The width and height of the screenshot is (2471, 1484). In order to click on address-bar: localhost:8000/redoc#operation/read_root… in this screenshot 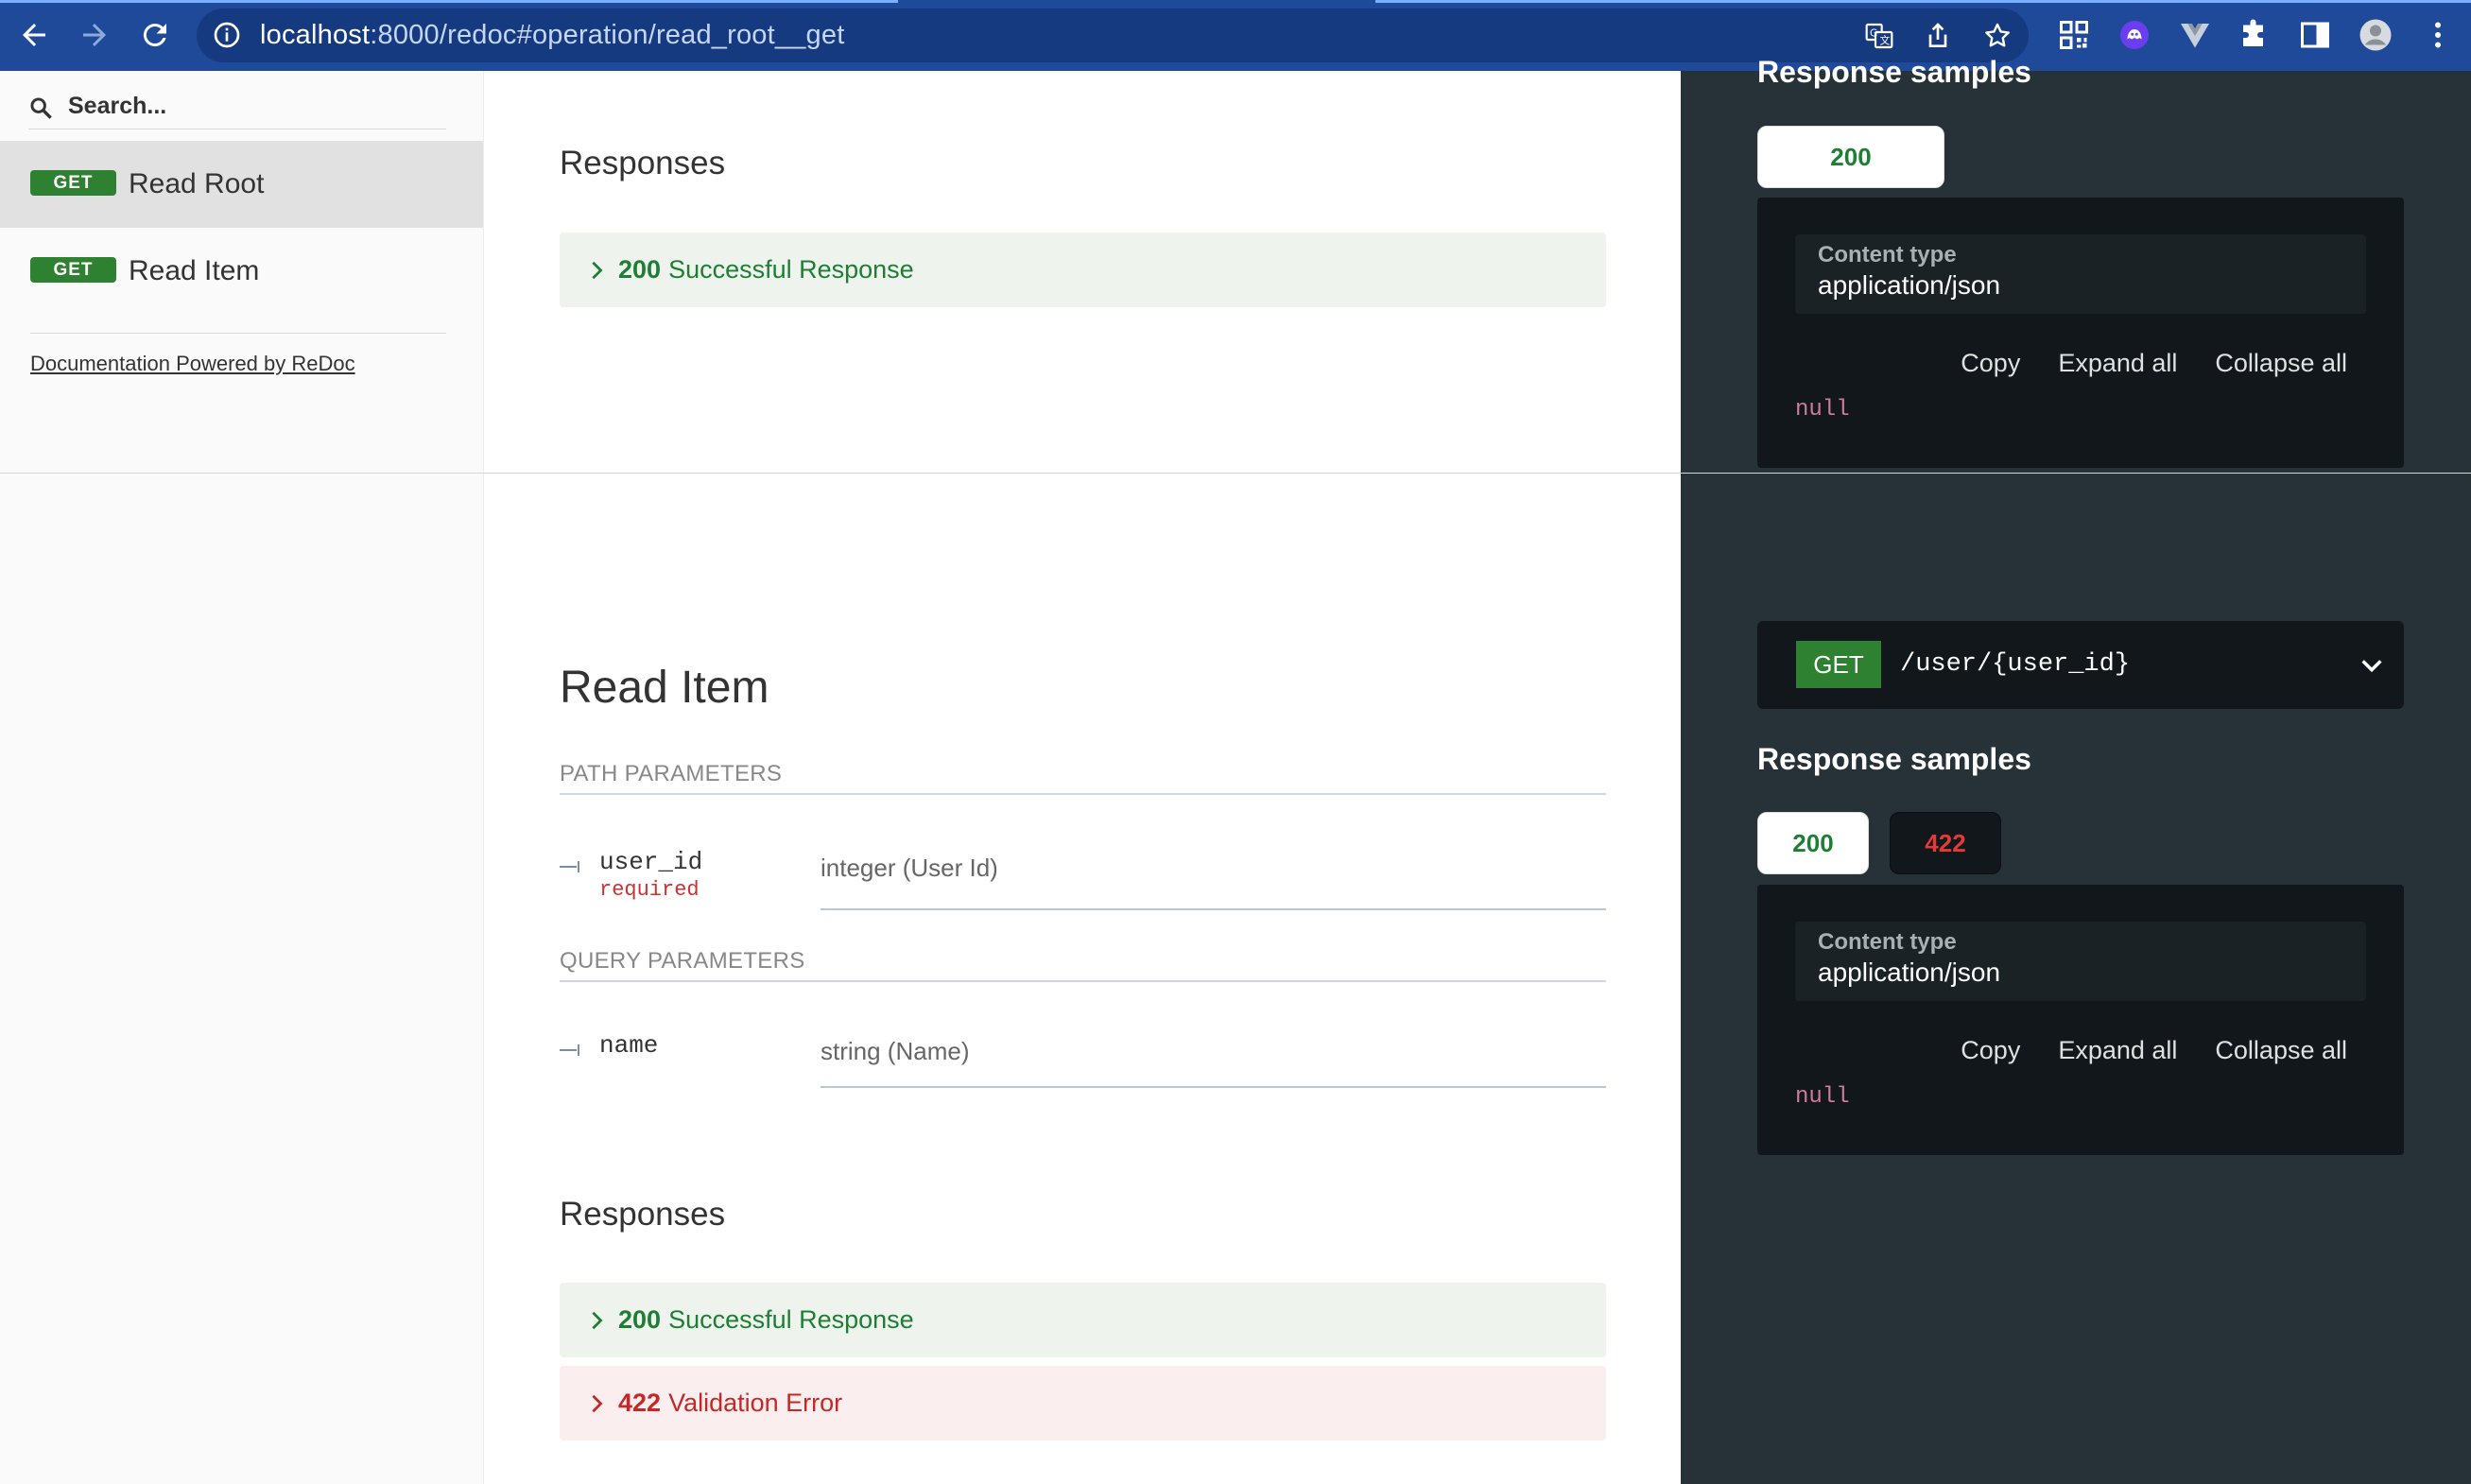, I will do `click(1113, 35)`.